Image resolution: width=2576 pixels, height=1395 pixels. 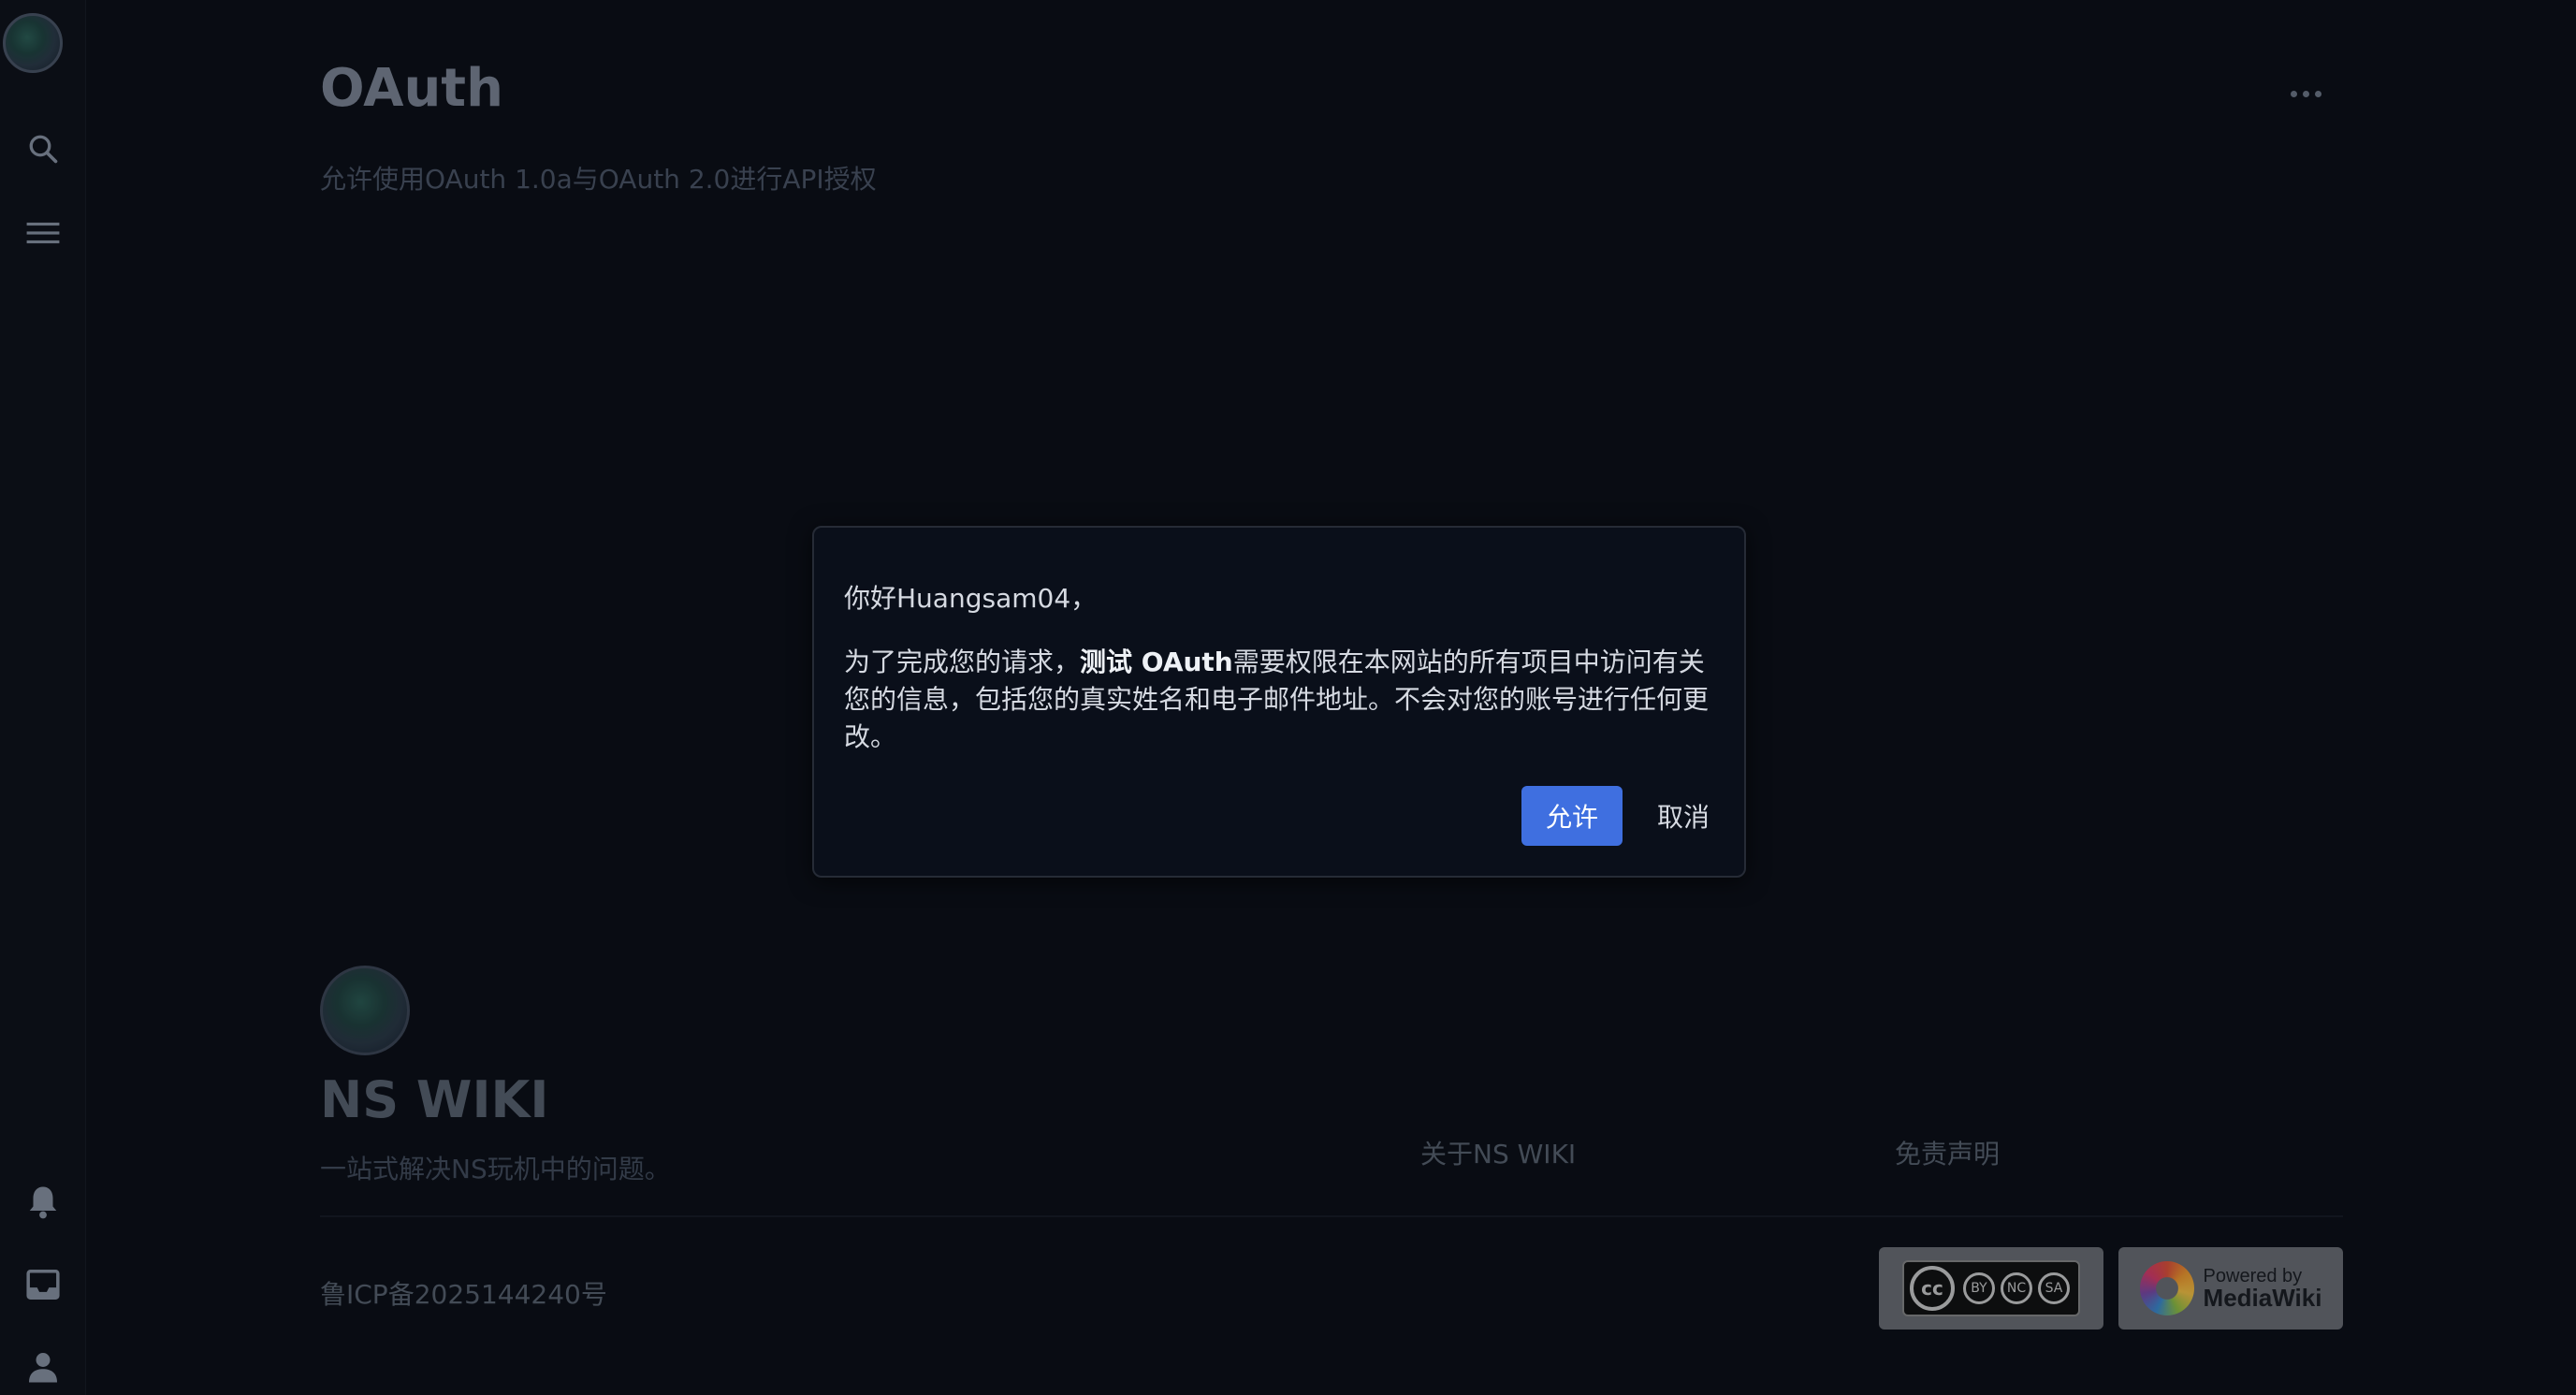 I want to click on dialog-app-name: 测试 OAuth, so click(x=1156, y=662).